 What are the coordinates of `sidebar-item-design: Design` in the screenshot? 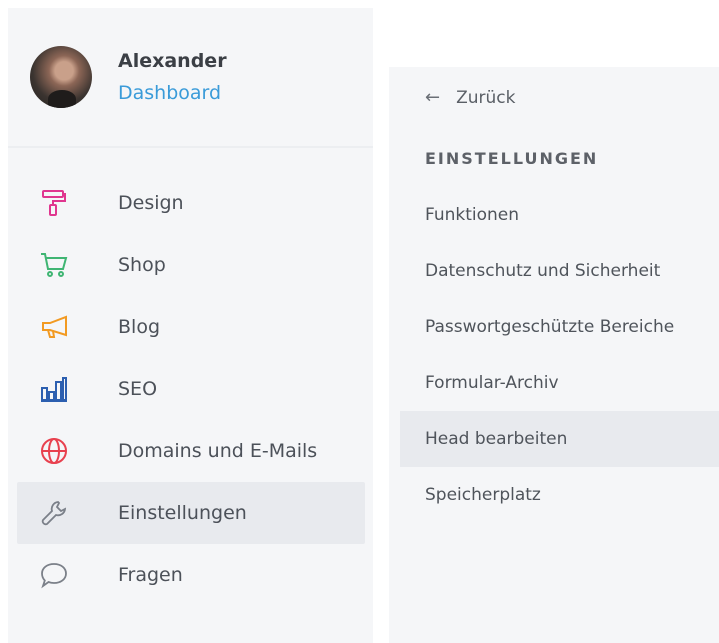 It's located at (190, 203).